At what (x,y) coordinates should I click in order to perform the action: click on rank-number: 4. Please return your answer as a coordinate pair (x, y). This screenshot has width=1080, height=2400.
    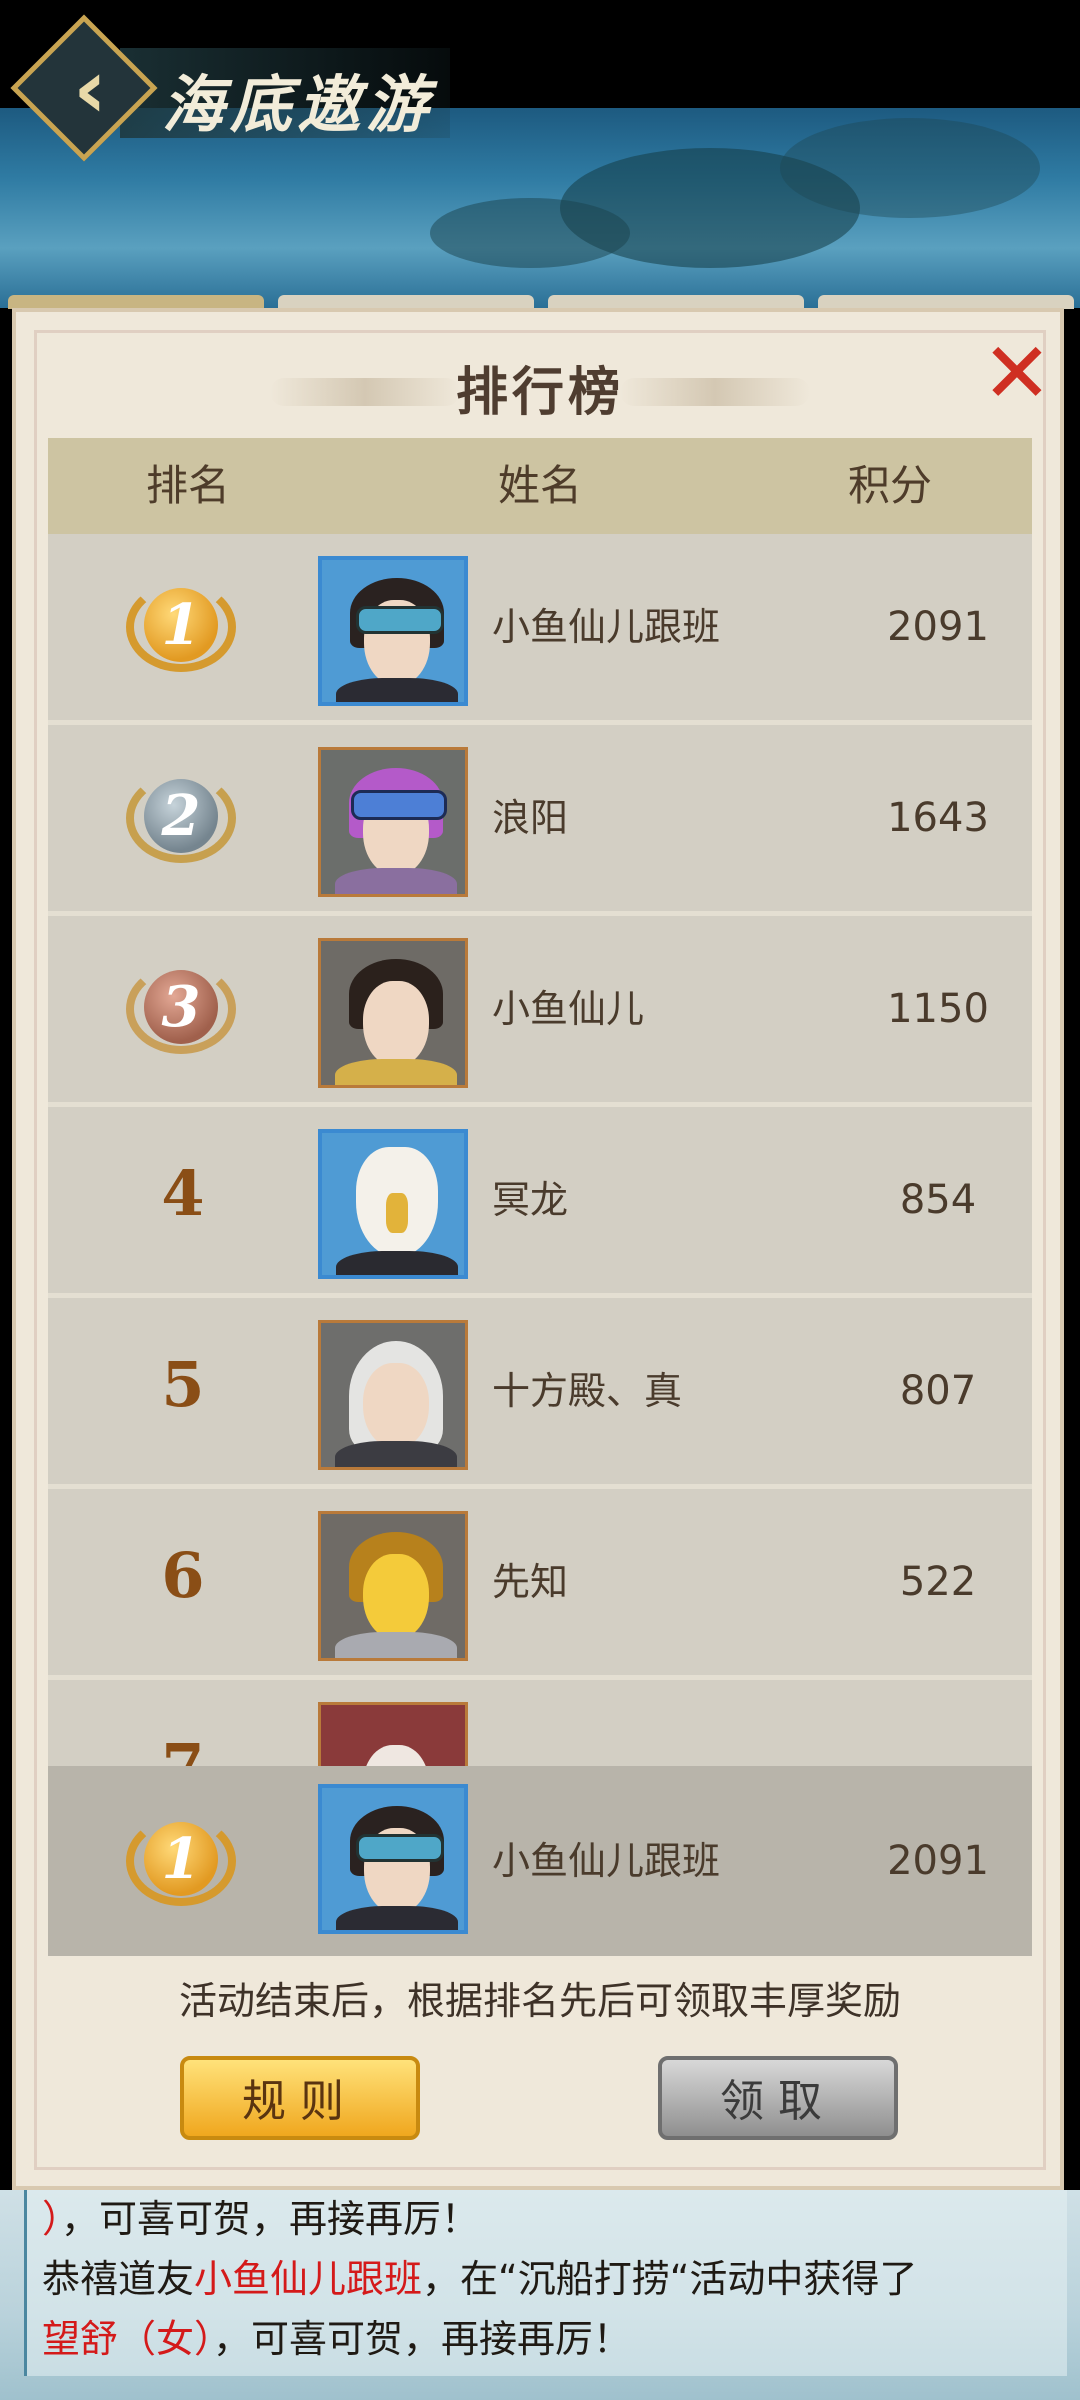
    Looking at the image, I should click on (183, 1193).